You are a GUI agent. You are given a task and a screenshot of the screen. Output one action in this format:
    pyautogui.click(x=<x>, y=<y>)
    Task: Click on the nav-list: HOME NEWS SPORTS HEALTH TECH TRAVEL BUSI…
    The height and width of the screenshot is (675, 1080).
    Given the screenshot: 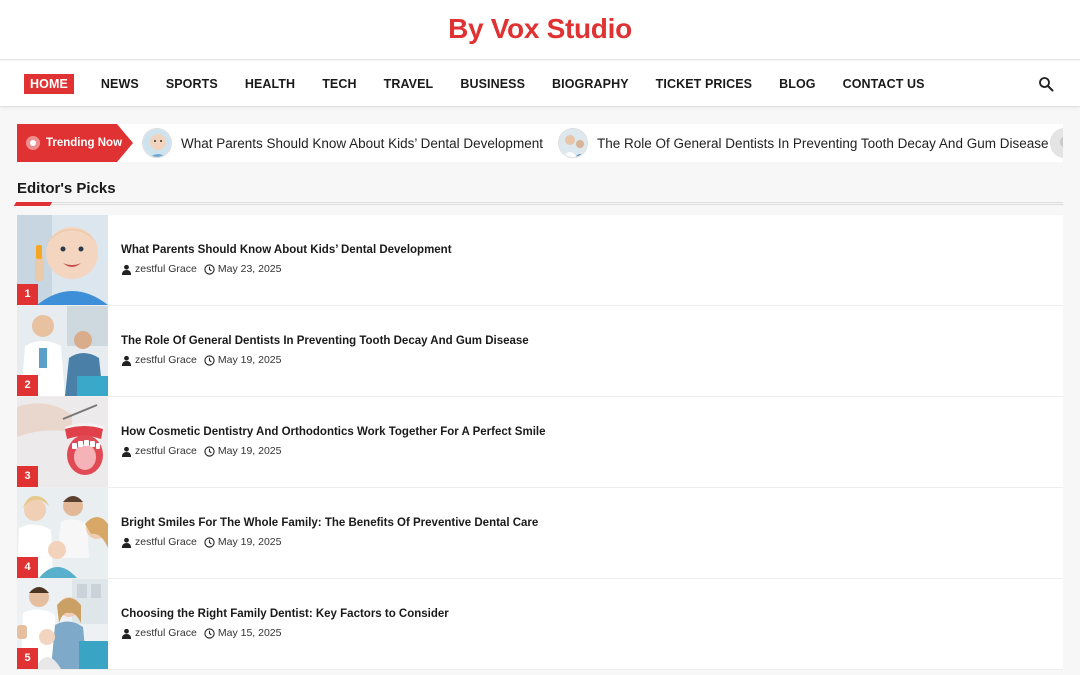 What is the action you would take?
    pyautogui.click(x=488, y=84)
    